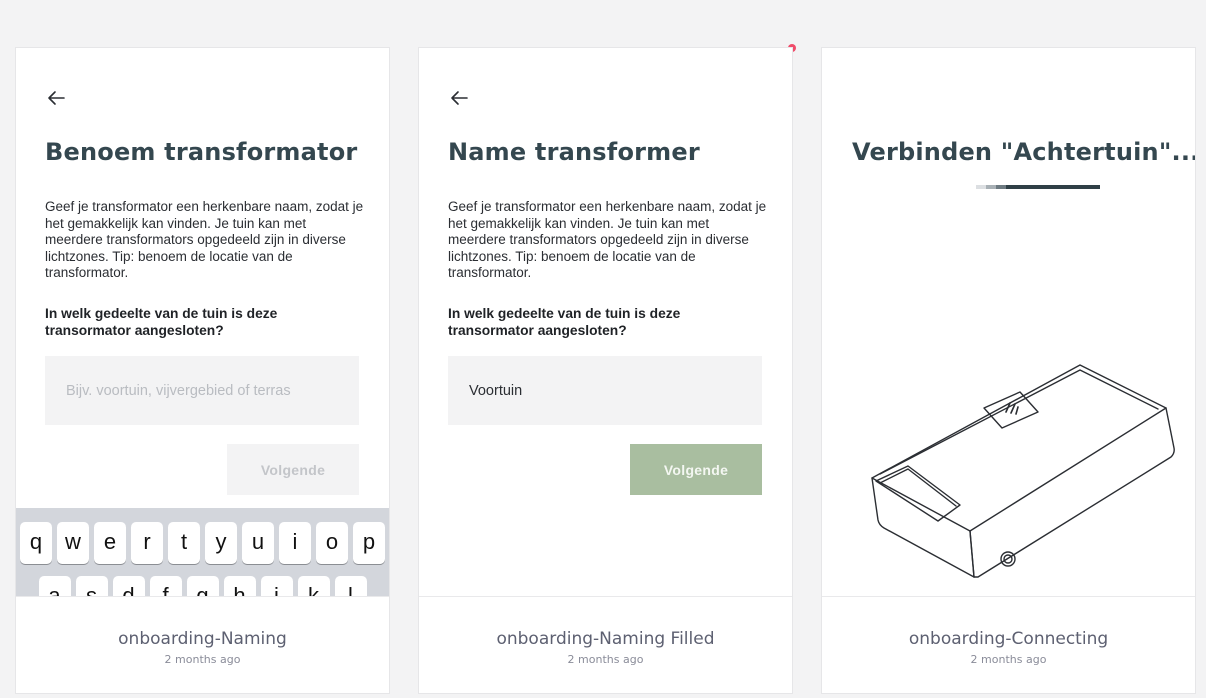 The width and height of the screenshot is (1206, 698). Describe the element at coordinates (350, 586) in the screenshot. I see `key-l: l` at that location.